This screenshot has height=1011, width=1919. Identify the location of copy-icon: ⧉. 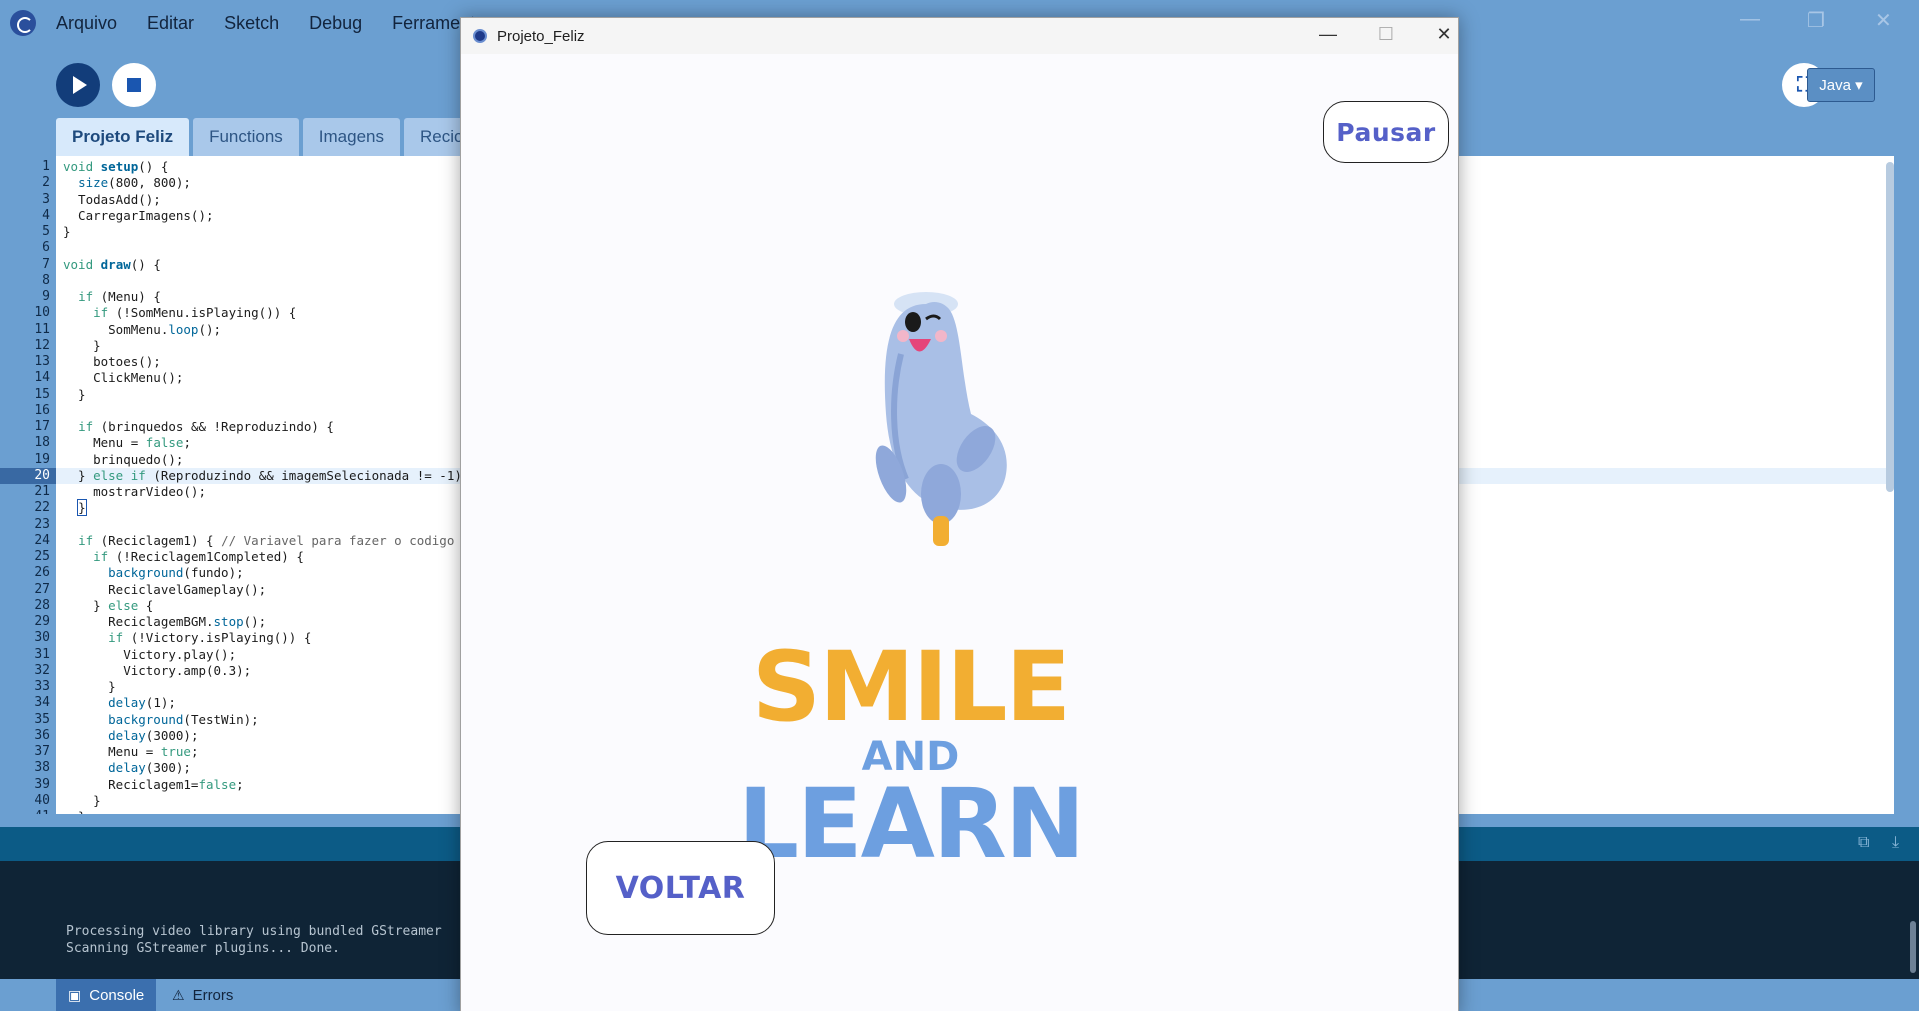
(1863, 843).